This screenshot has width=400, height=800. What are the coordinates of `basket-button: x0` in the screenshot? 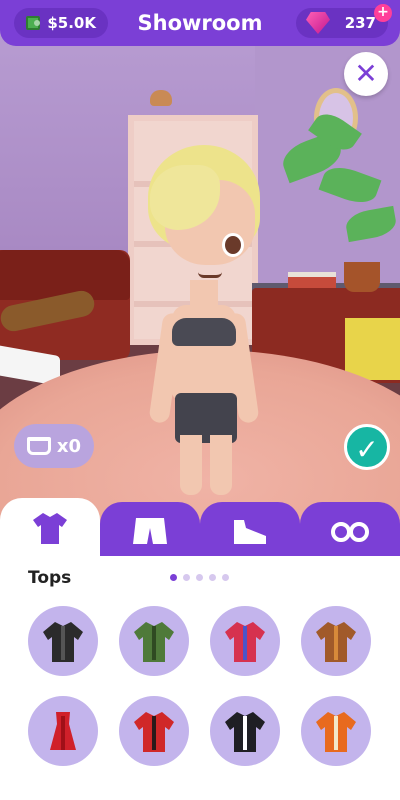 It's located at (54, 446).